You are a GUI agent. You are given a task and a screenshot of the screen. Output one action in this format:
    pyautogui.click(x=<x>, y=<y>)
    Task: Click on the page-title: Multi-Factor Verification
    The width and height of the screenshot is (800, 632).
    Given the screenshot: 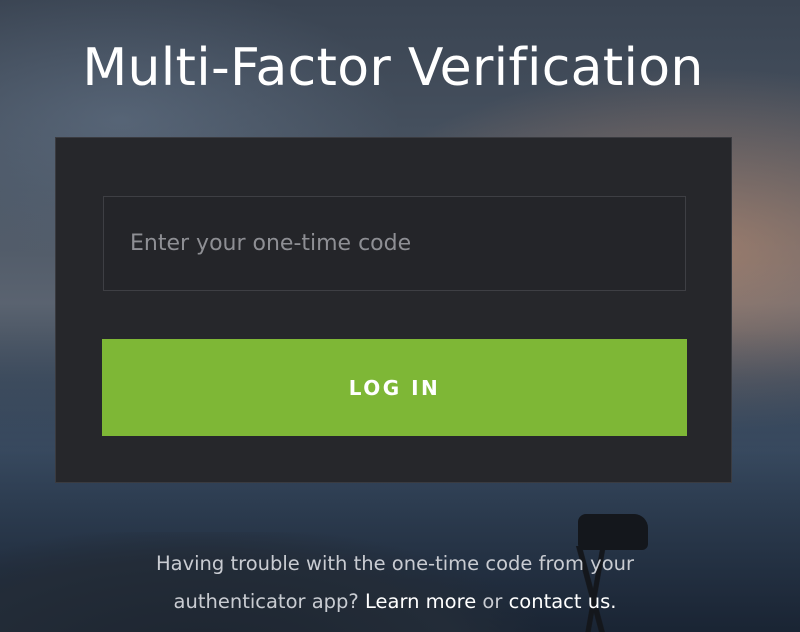 What is the action you would take?
    pyautogui.click(x=393, y=68)
    